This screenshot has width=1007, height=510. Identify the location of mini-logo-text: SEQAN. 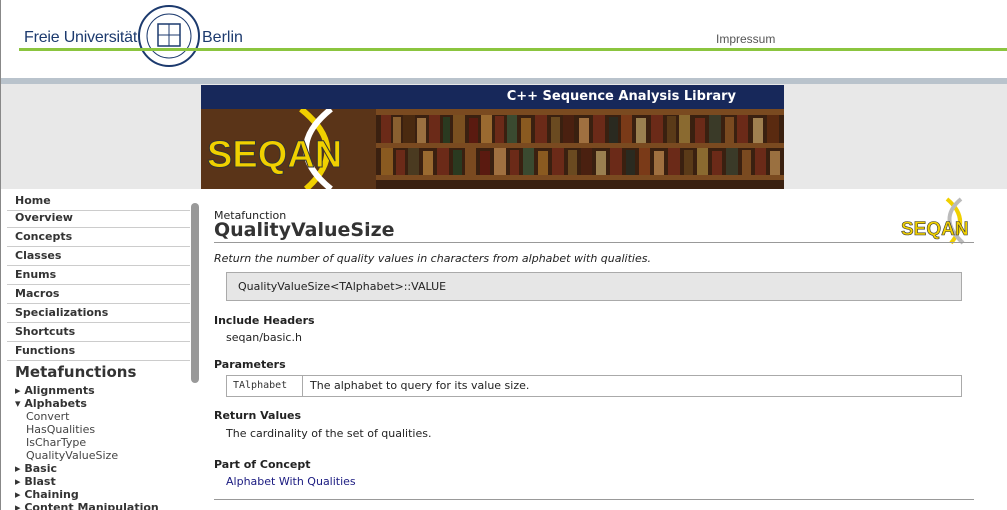
(935, 229).